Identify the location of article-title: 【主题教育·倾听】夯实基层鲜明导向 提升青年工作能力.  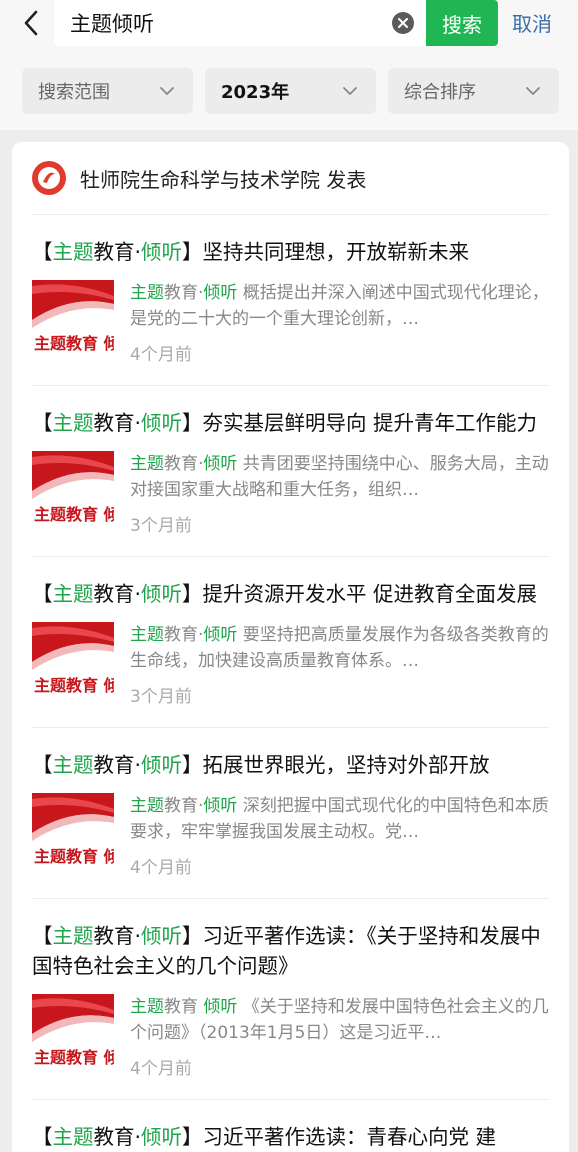
(290, 423).